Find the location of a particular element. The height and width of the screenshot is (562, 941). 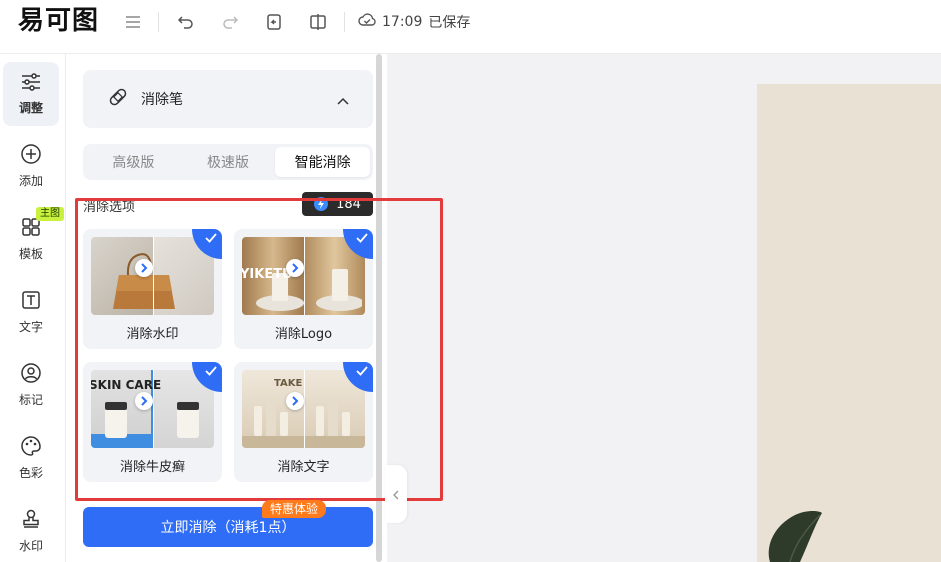

top-toolbar: 易可图 17:09 已保存 is located at coordinates (470, 27).